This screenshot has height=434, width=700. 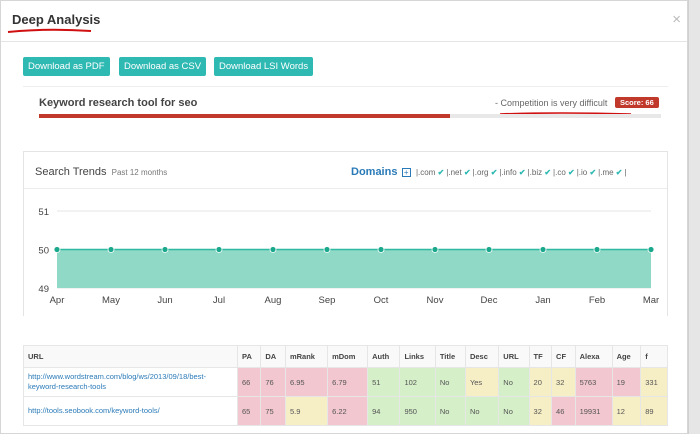 I want to click on metric-cell: 19, so click(x=626, y=382).